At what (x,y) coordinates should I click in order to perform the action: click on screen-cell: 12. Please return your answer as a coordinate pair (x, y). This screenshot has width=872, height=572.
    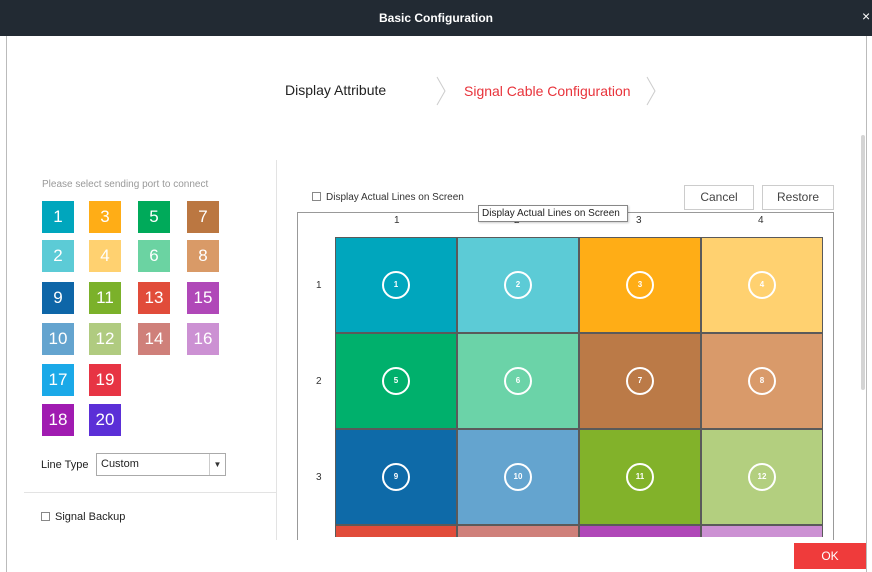
    Looking at the image, I should click on (762, 477).